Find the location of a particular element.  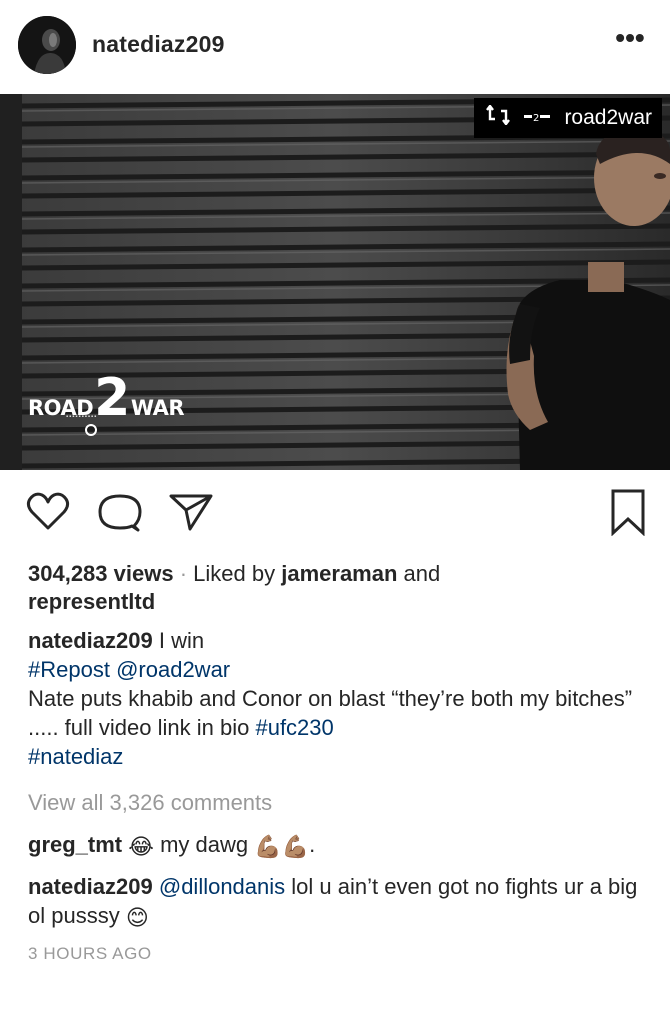

comment-text: my dawg is located at coordinates (204, 844).